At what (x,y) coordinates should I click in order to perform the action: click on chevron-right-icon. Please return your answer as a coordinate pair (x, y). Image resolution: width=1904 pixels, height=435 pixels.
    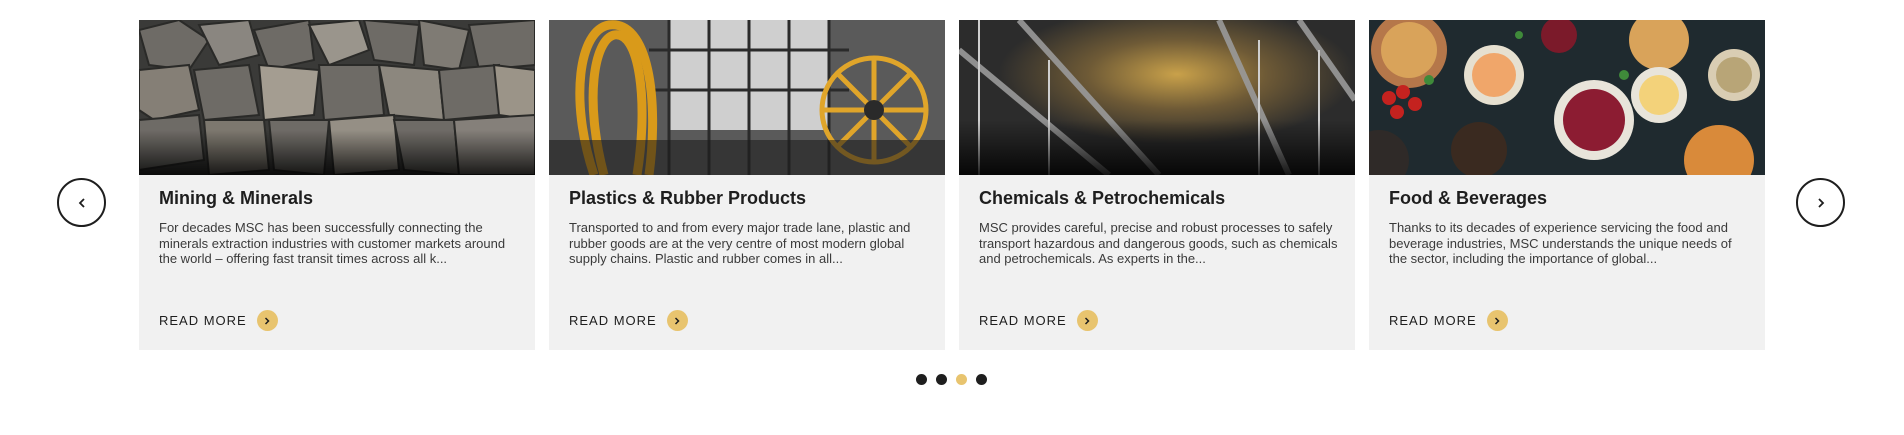
    Looking at the image, I should click on (1820, 202).